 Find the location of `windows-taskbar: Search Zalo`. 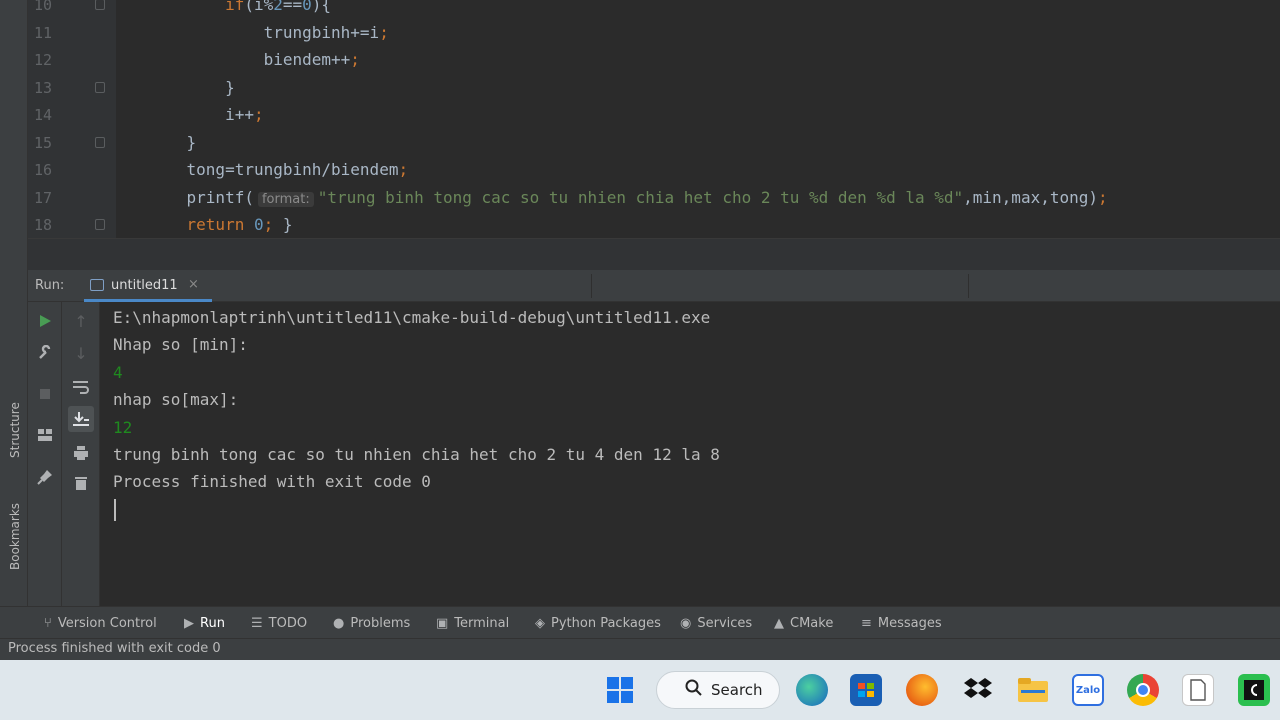

windows-taskbar: Search Zalo is located at coordinates (640, 690).